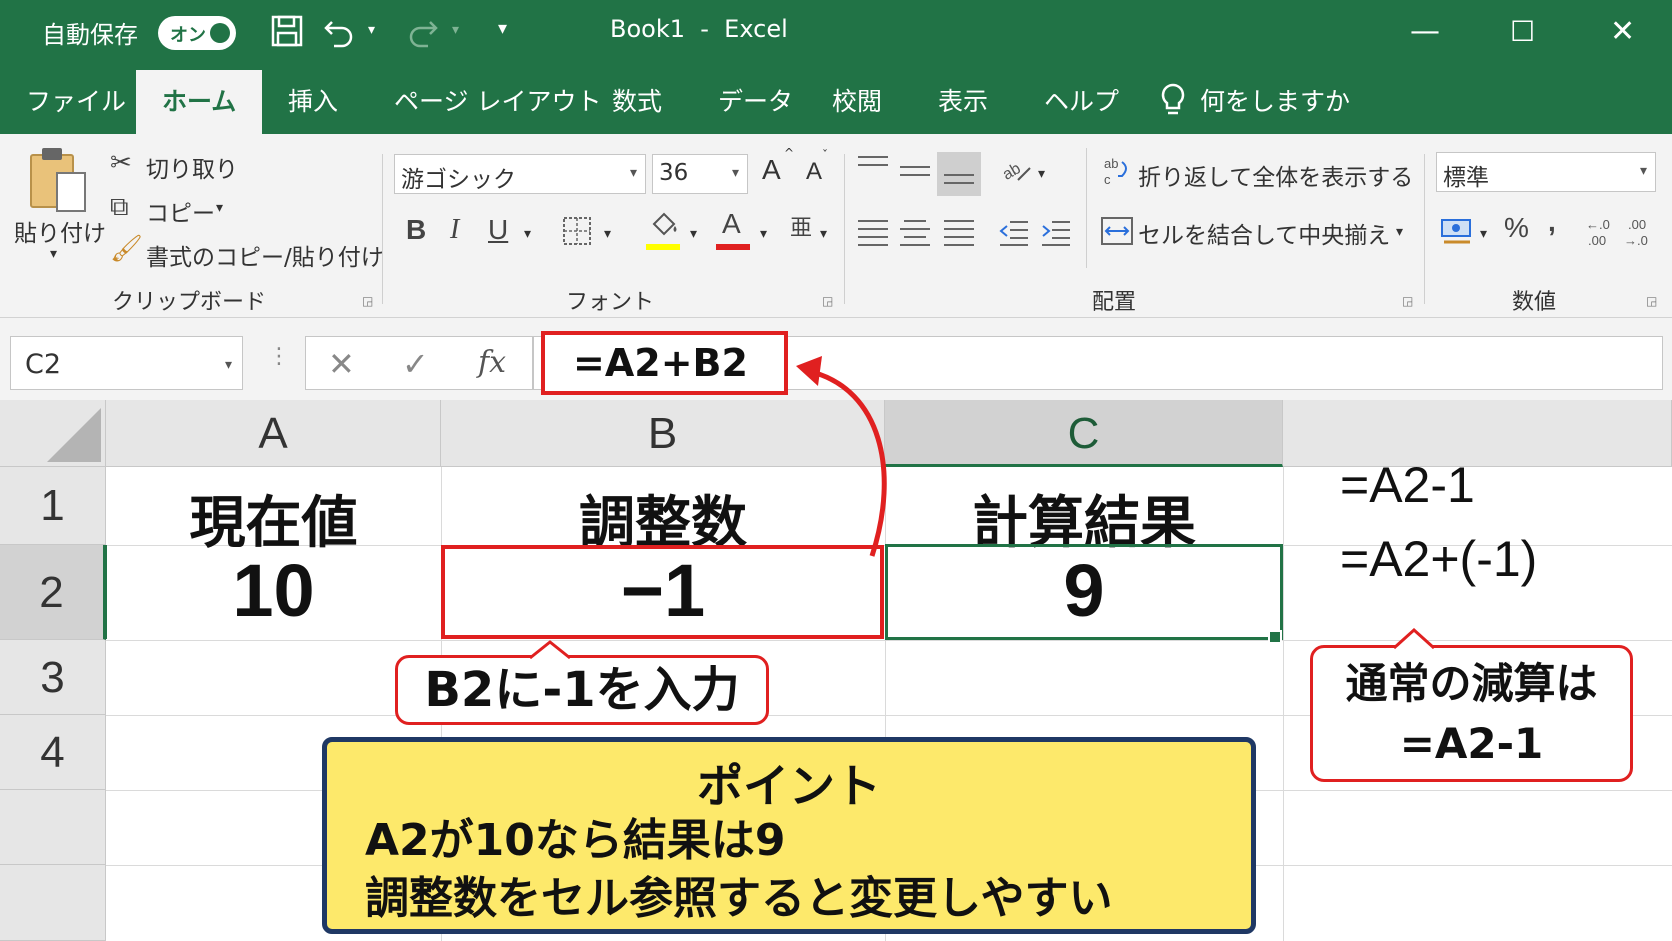 The height and width of the screenshot is (941, 1672). What do you see at coordinates (1173, 103) in the screenshot?
I see `lightbulb-icon` at bounding box center [1173, 103].